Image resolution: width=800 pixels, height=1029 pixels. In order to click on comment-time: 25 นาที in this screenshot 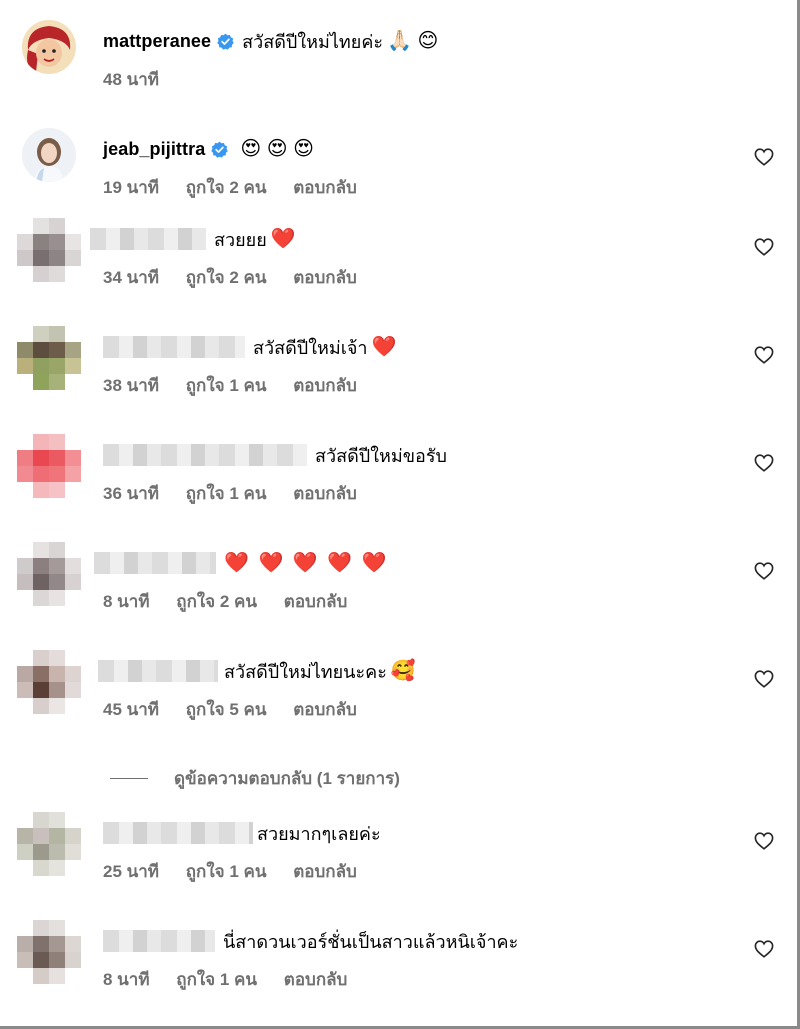, I will do `click(131, 871)`.